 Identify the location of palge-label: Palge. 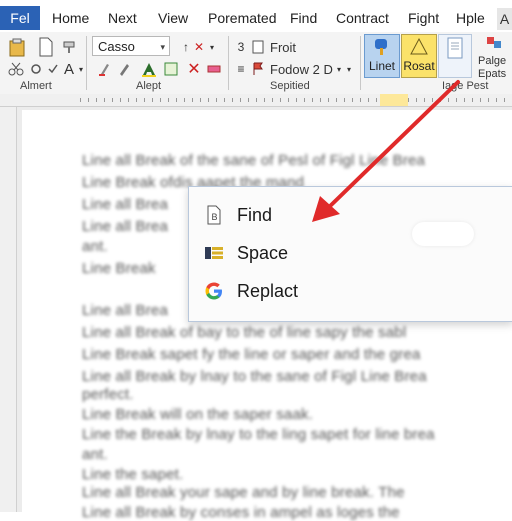
(492, 61).